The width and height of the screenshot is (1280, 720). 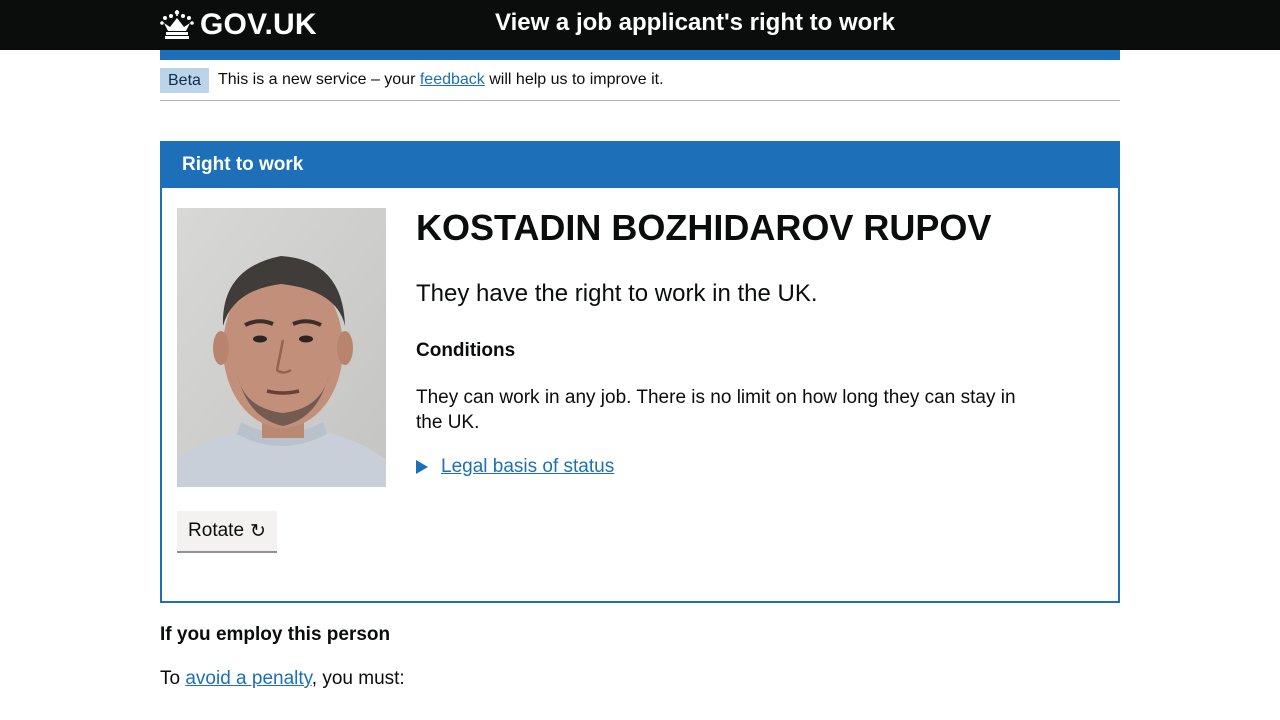 I want to click on applicant-name: KOSTADIN BOZHIDAROV RUPOV, so click(x=704, y=227).